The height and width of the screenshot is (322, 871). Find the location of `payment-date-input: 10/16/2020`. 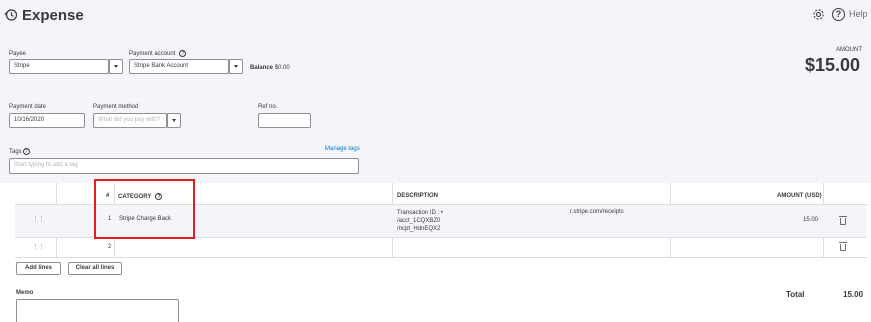

payment-date-input: 10/16/2020 is located at coordinates (47, 120).